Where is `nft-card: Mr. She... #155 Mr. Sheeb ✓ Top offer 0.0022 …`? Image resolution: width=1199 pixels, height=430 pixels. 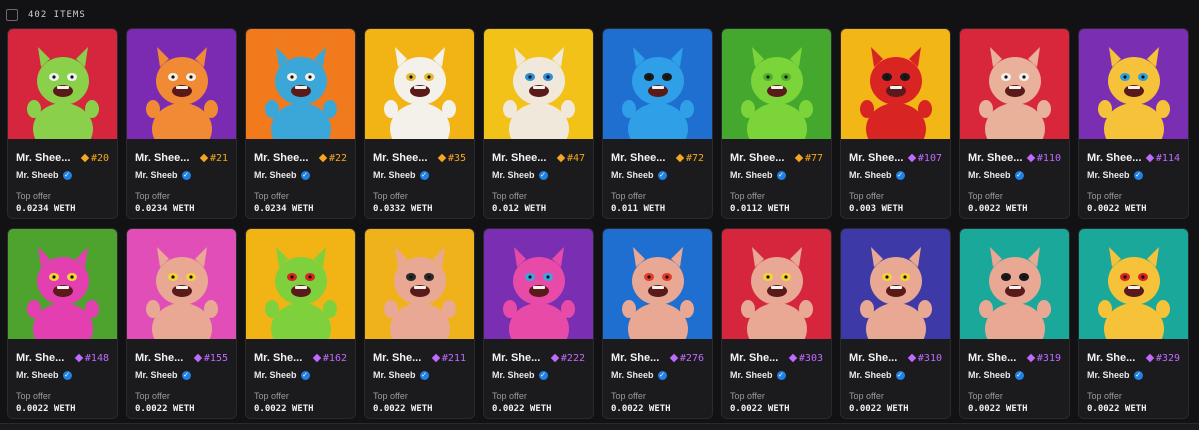
nft-card: Mr. She... #155 Mr. Sheeb ✓ Top offer 0.0022 … is located at coordinates (181, 323).